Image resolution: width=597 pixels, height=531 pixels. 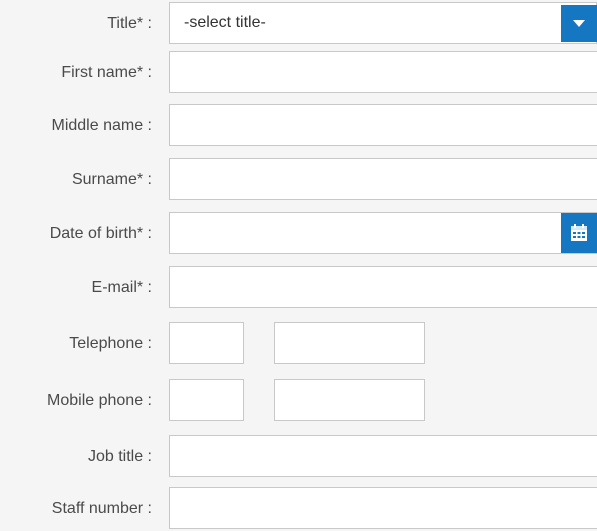 I want to click on title-dropdown-button, so click(x=579, y=23).